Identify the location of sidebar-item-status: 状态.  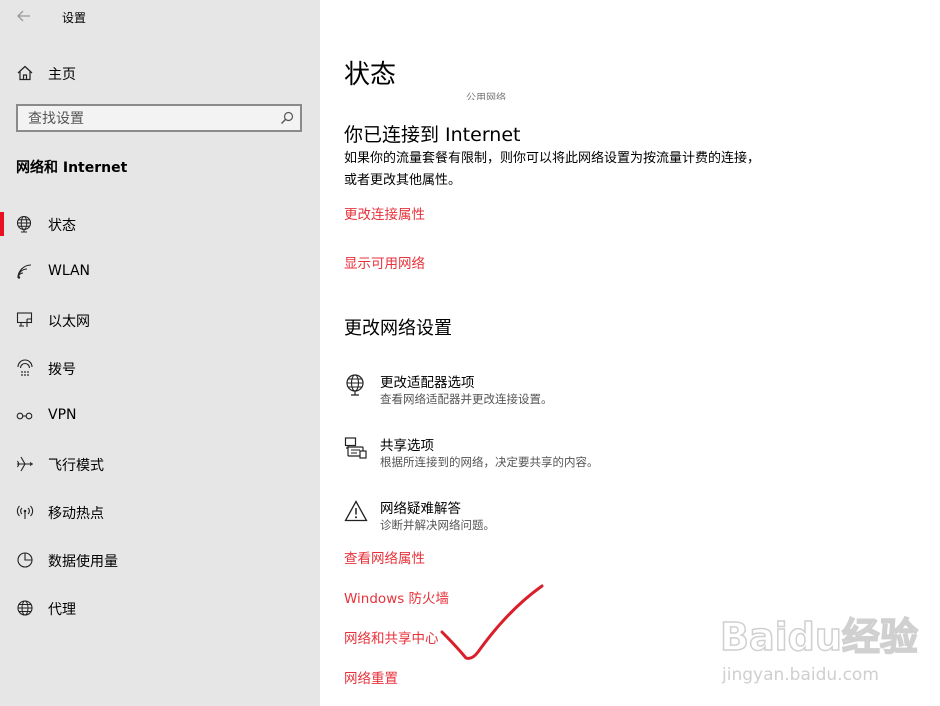
(160, 224).